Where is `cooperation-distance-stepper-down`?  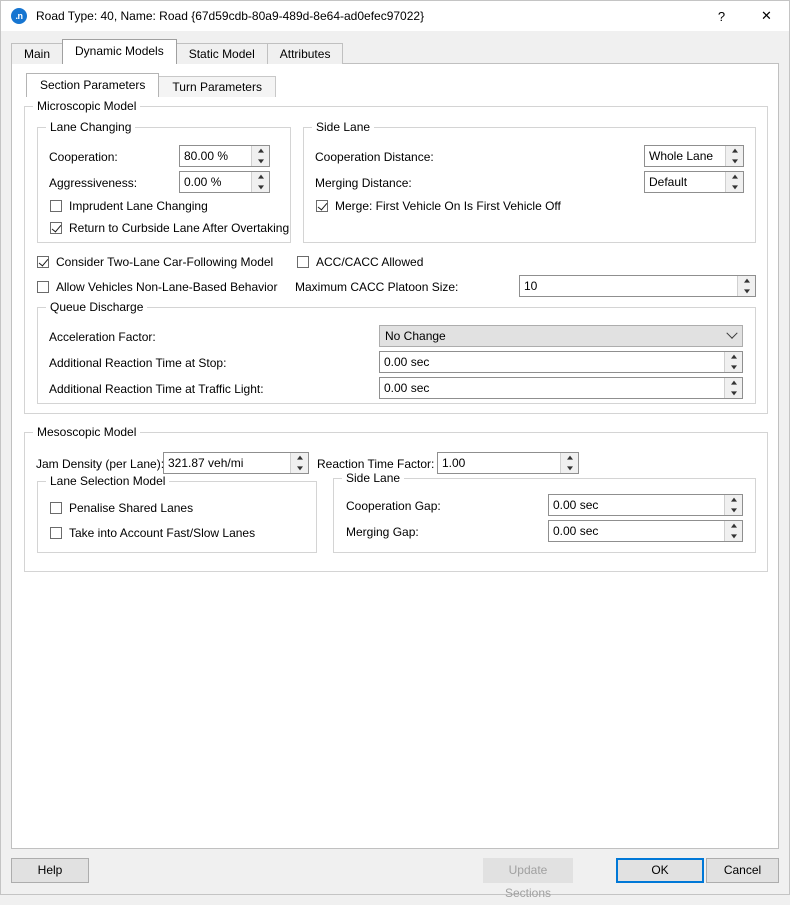
cooperation-distance-stepper-down is located at coordinates (734, 161).